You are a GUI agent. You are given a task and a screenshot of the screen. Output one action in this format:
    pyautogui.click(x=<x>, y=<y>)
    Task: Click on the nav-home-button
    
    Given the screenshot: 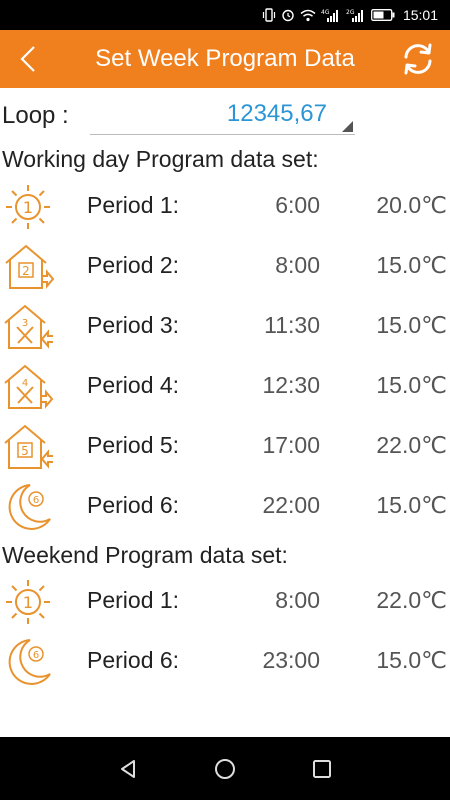 What is the action you would take?
    pyautogui.click(x=225, y=769)
    